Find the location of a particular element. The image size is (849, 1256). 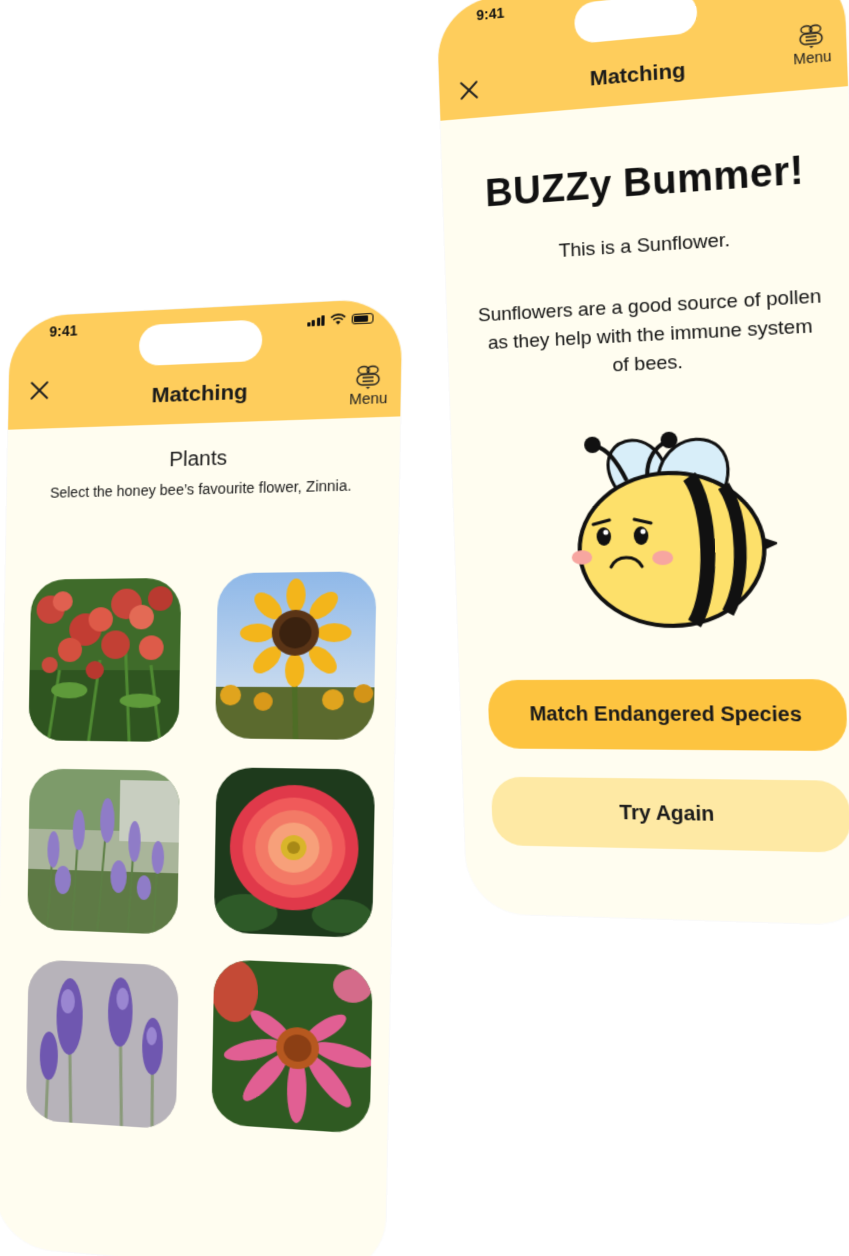

signal-icon is located at coordinates (315, 320).